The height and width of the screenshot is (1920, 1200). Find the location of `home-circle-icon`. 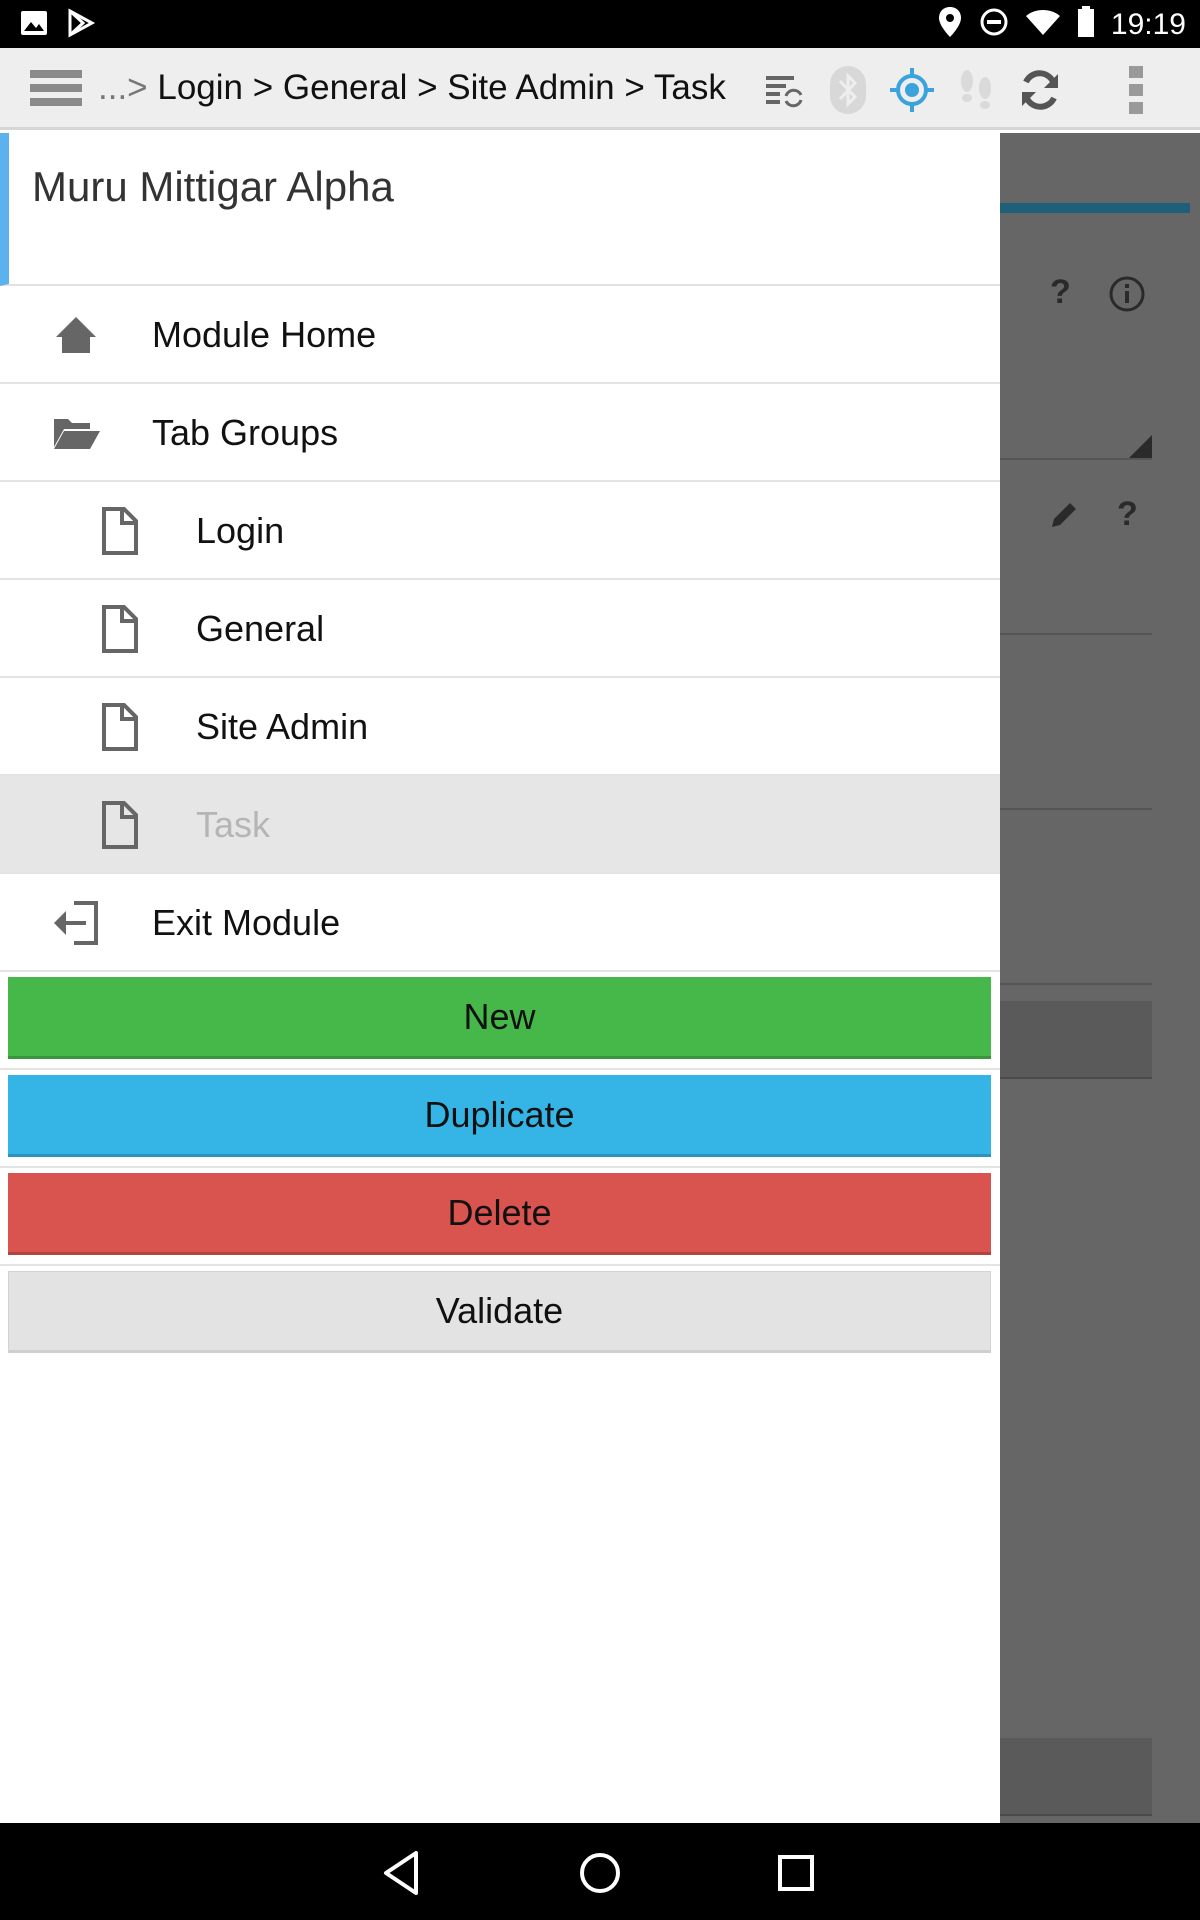

home-circle-icon is located at coordinates (600, 1873).